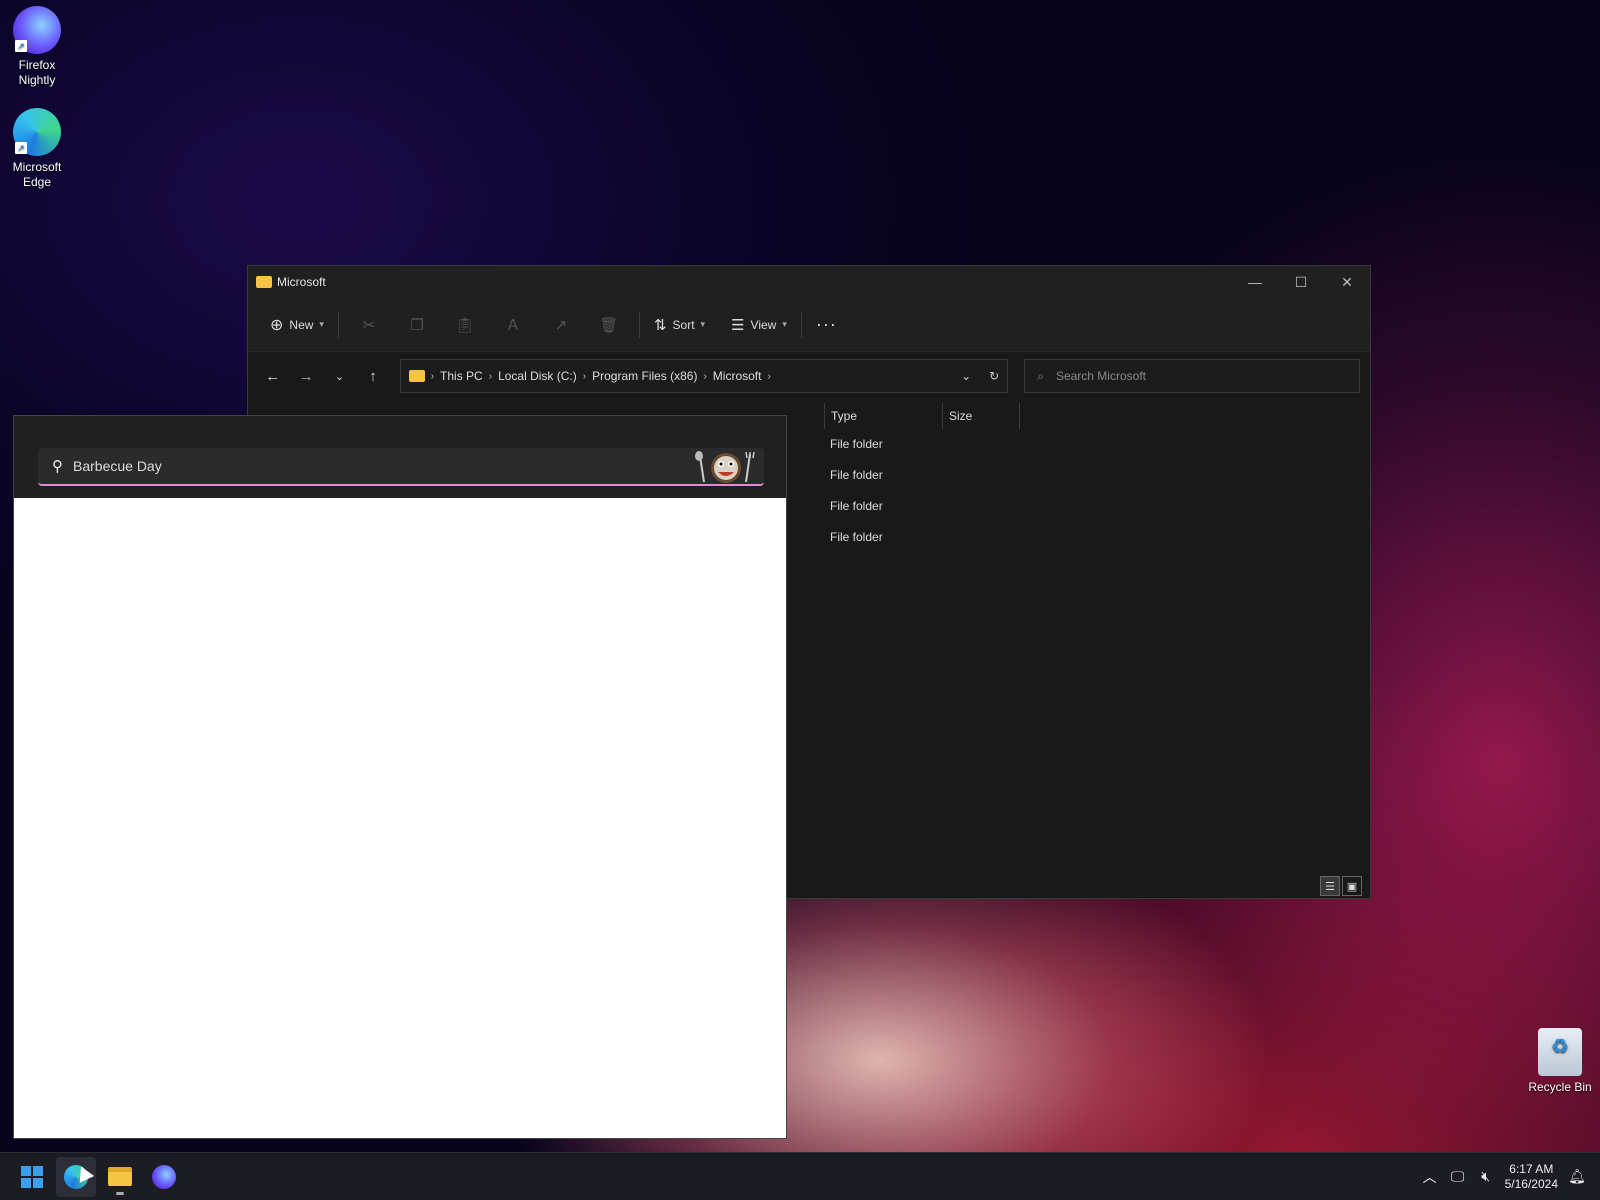  What do you see at coordinates (1486, 1176) in the screenshot?
I see `volume-muted-icon: 🔇︎` at bounding box center [1486, 1176].